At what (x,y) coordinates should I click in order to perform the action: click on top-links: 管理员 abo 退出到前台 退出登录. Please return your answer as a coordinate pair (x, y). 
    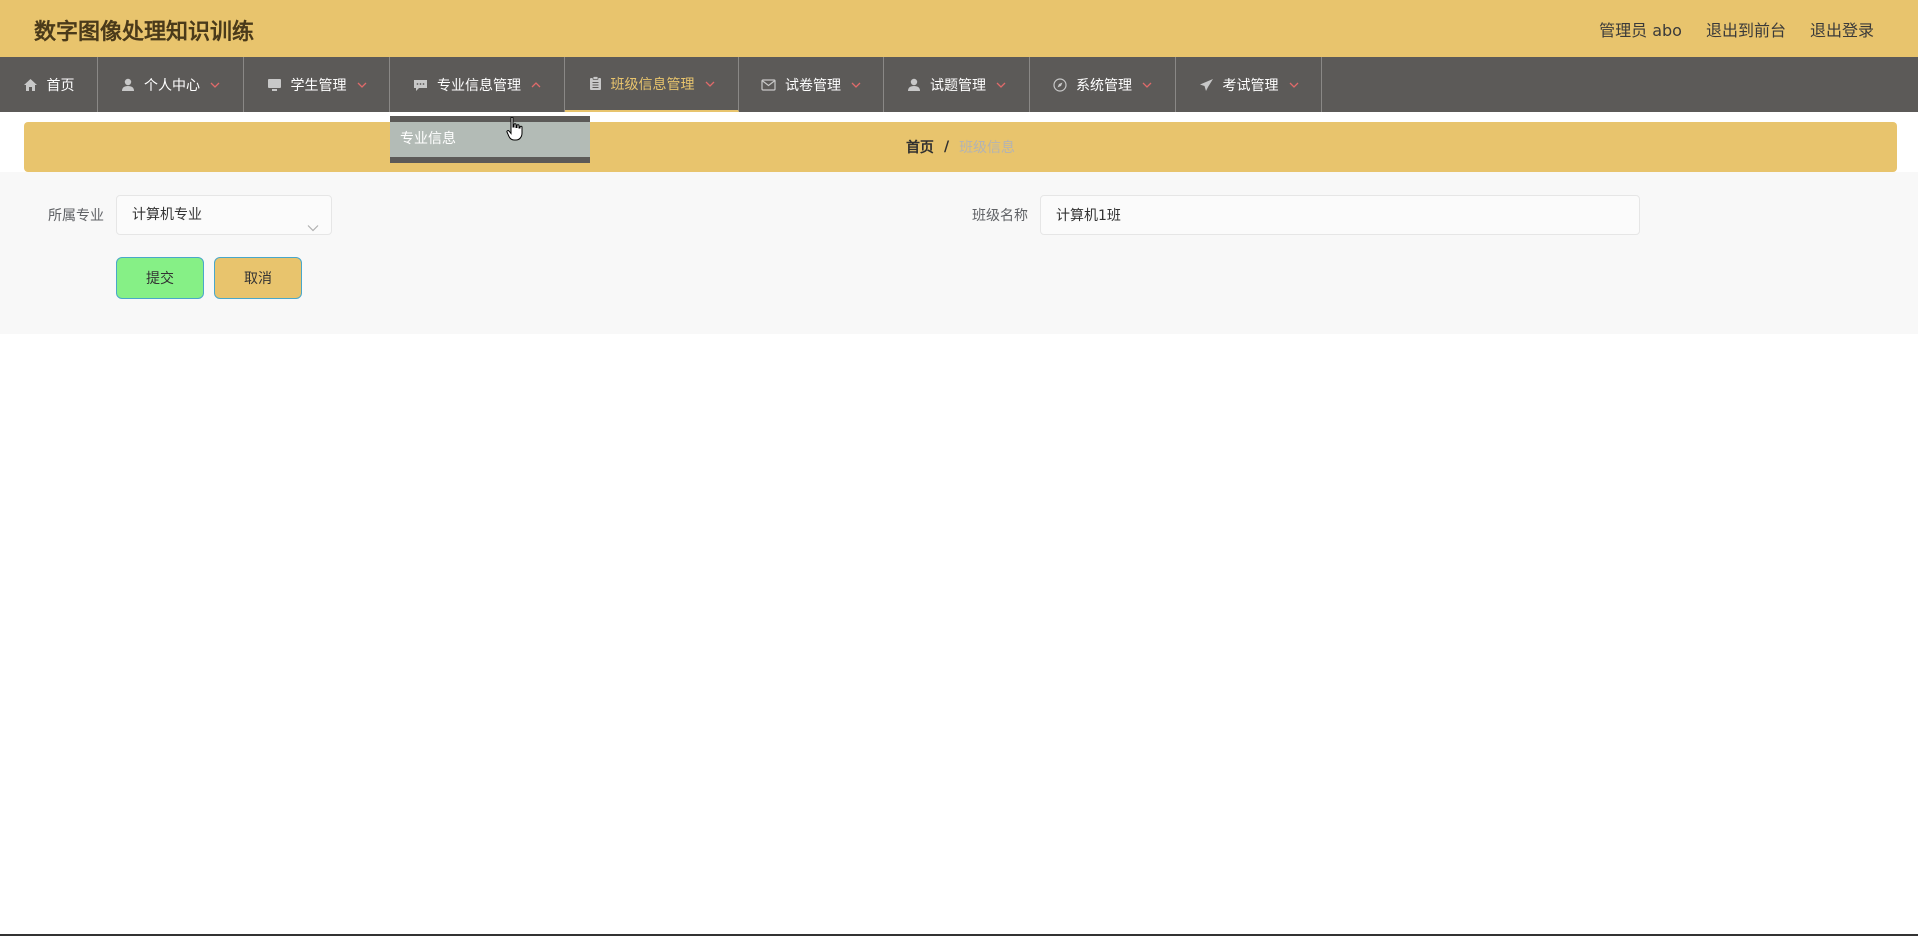
    Looking at the image, I should click on (1736, 29).